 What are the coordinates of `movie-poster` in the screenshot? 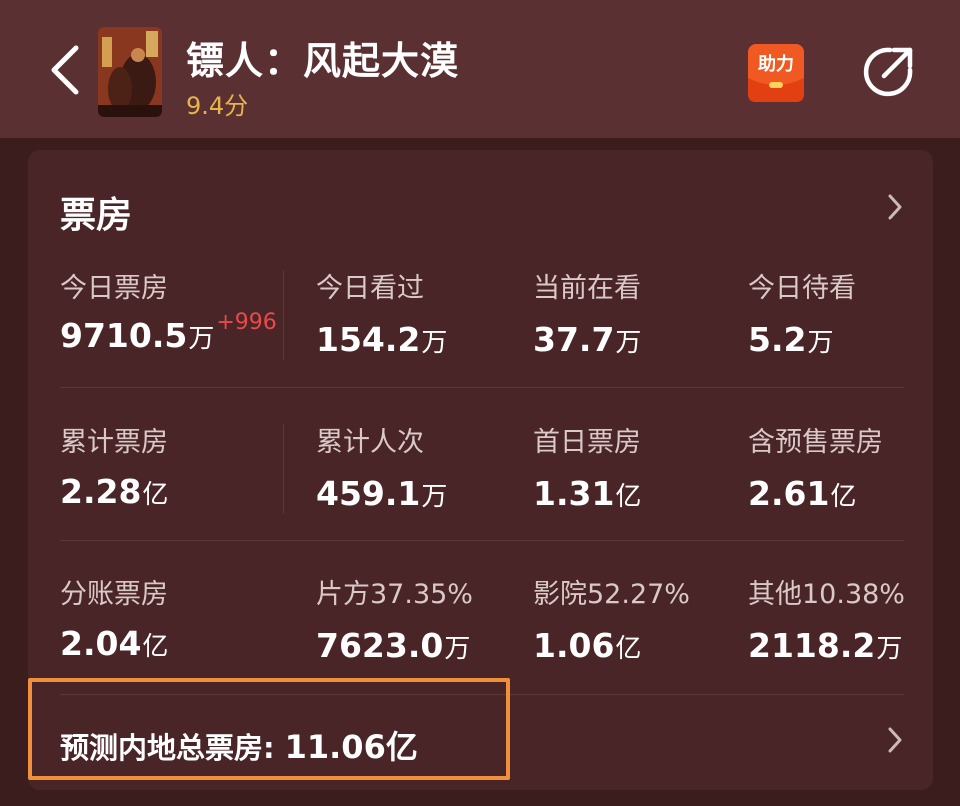 It's located at (130, 72).